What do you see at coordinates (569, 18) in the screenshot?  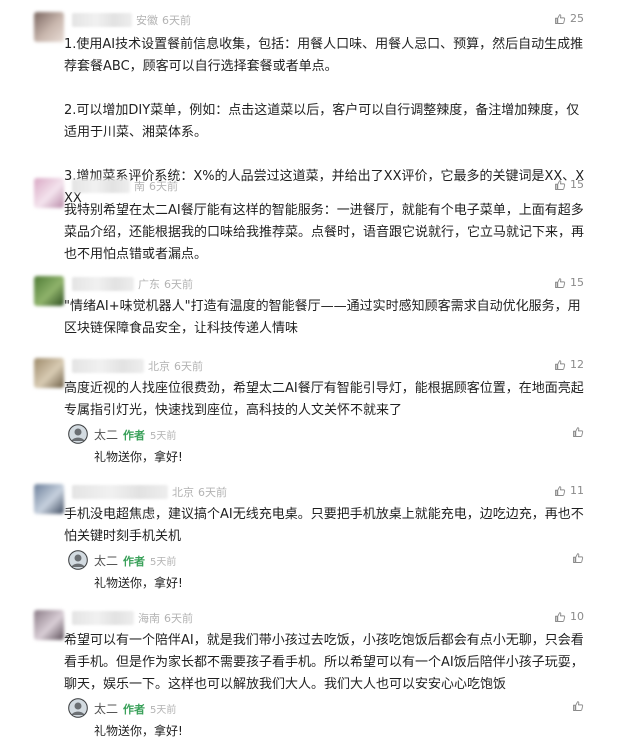 I see `like-button: 25` at bounding box center [569, 18].